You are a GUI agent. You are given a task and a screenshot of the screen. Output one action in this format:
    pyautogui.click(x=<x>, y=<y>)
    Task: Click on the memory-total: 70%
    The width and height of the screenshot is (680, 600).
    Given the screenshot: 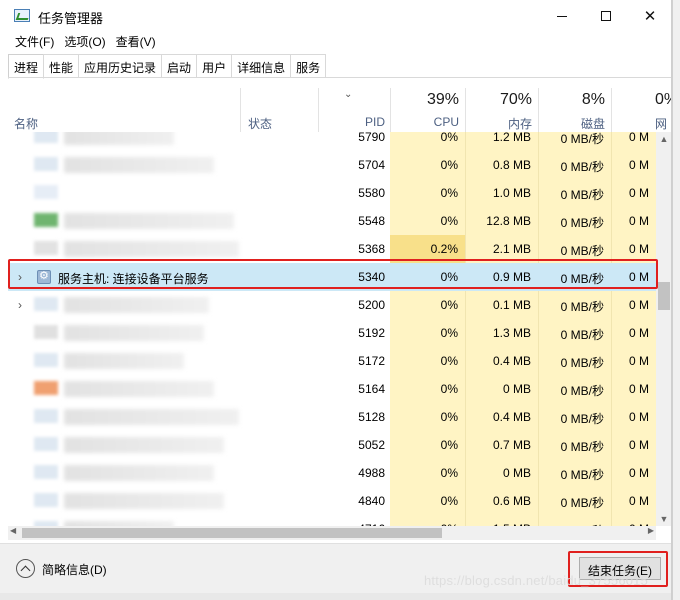 What is the action you would take?
    pyautogui.click(x=515, y=99)
    